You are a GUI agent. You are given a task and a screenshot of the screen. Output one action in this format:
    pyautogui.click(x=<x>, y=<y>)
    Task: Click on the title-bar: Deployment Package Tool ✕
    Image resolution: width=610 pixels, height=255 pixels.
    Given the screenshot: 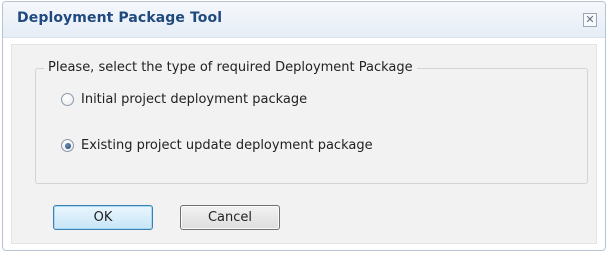 What is the action you would take?
    pyautogui.click(x=304, y=20)
    